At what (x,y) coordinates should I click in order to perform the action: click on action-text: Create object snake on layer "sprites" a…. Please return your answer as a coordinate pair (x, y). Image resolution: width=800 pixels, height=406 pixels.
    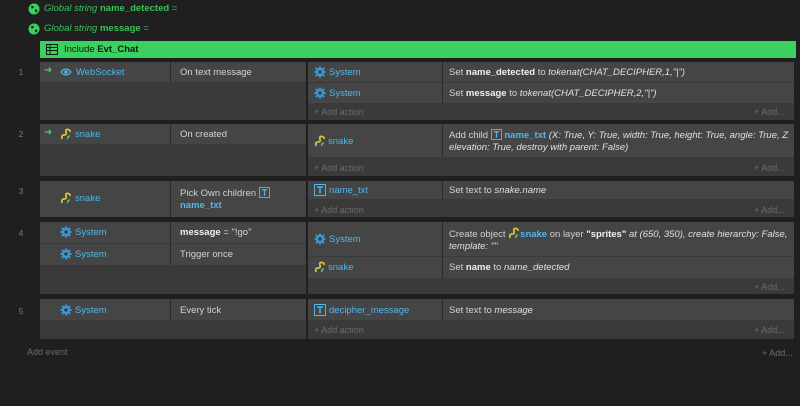
    Looking at the image, I should click on (620, 240).